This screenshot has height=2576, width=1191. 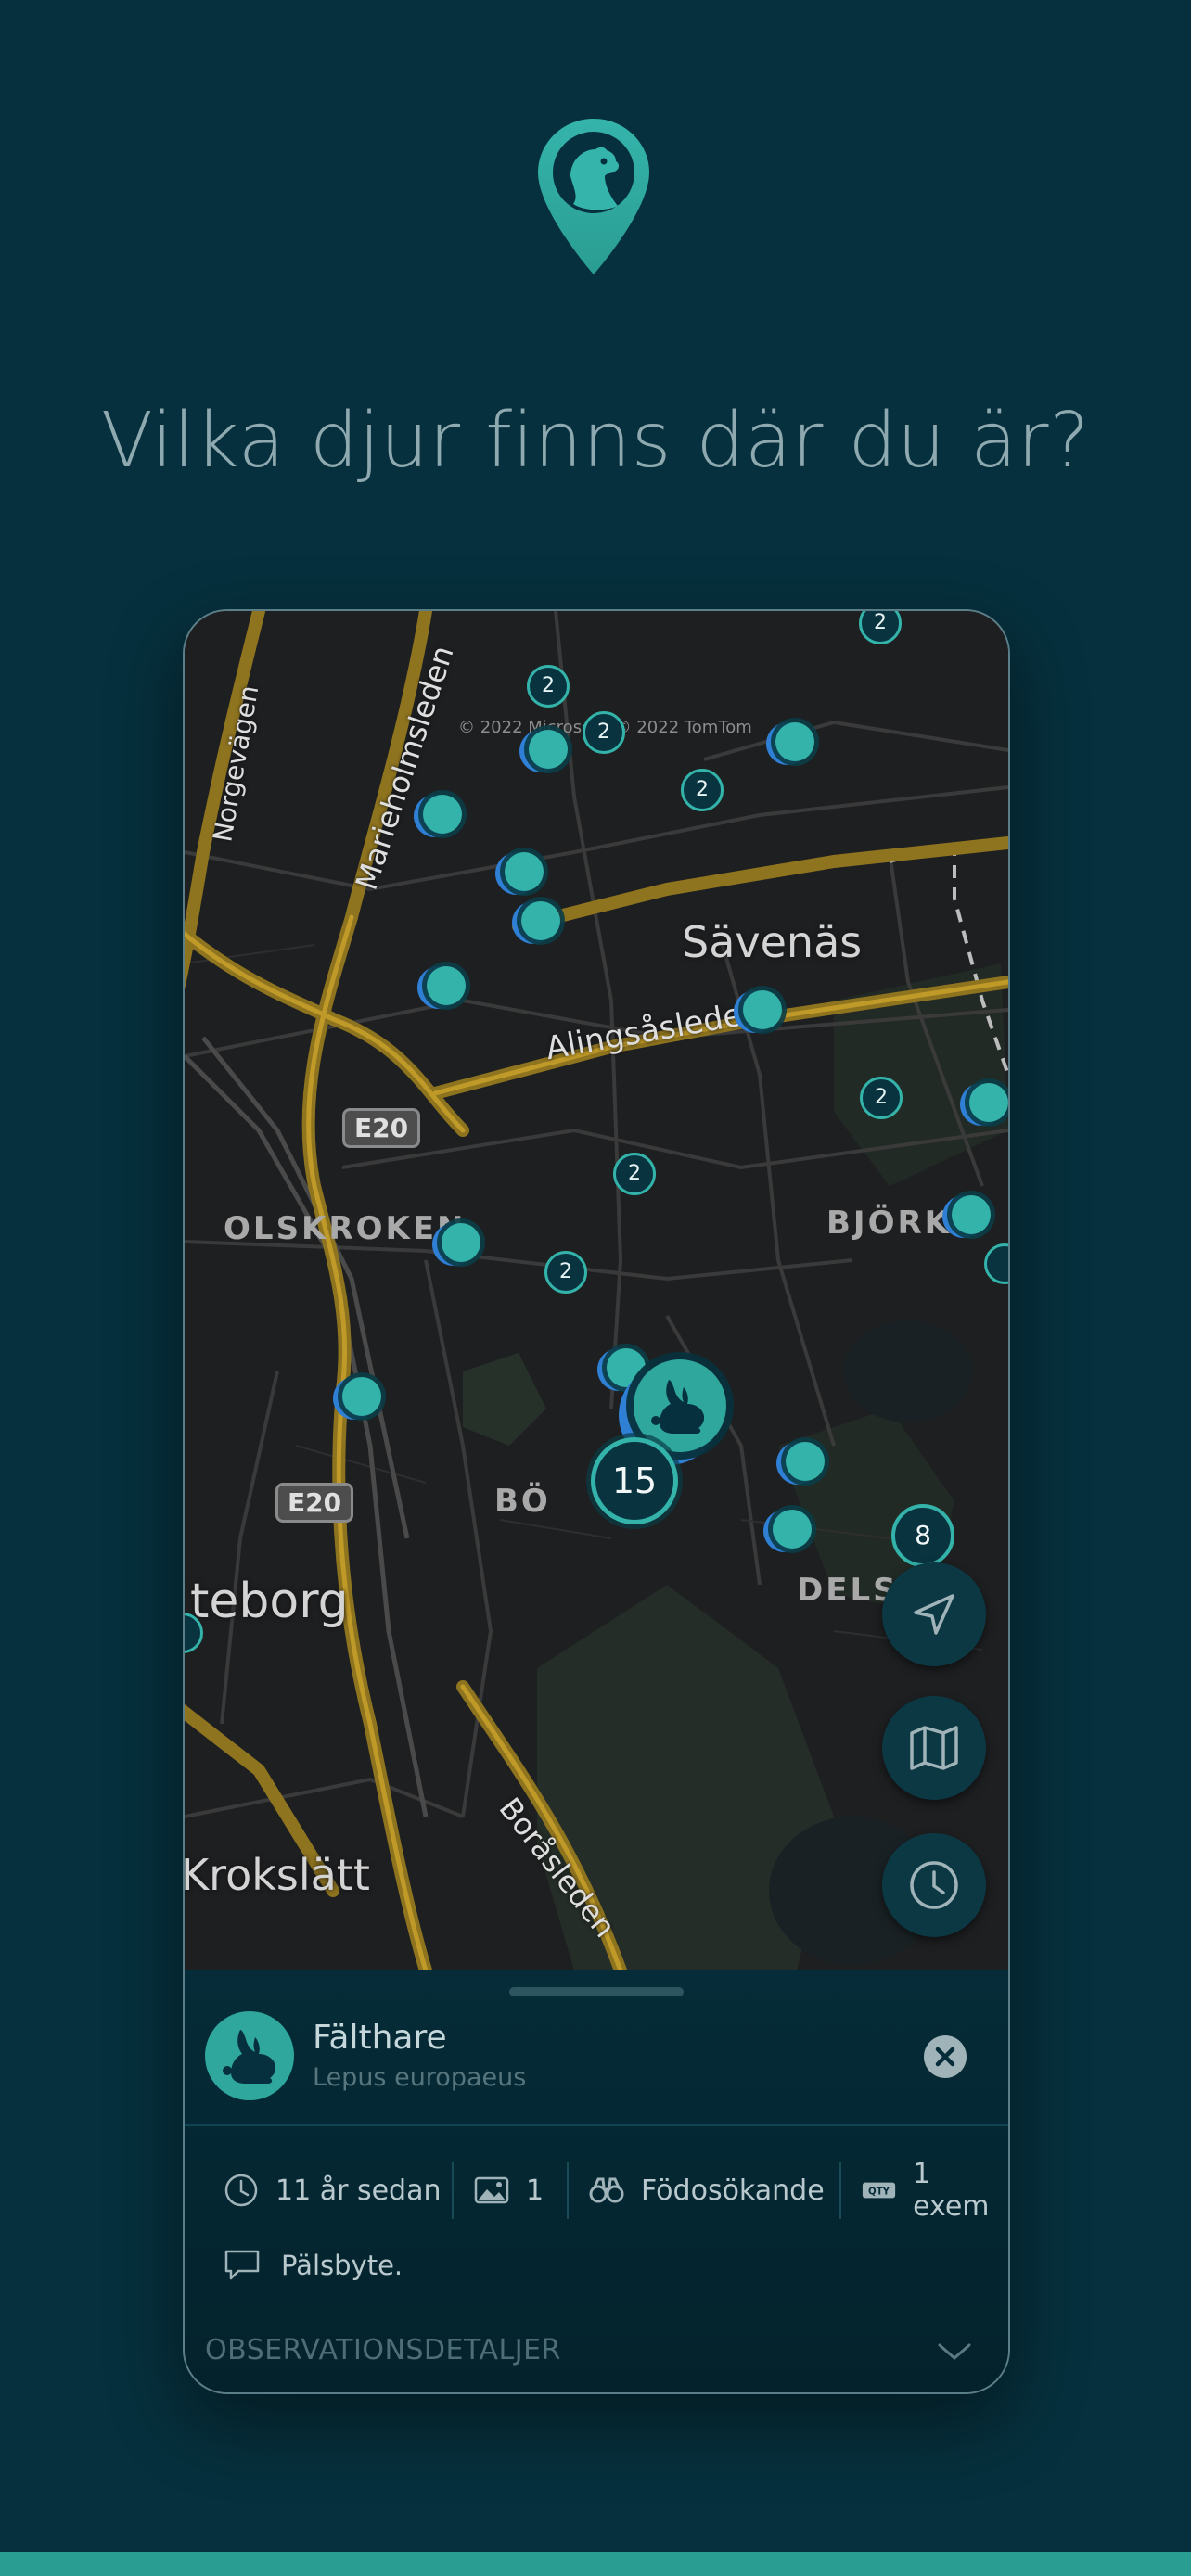 What do you see at coordinates (277, 1875) in the screenshot?
I see `map-label-krokslatt: Krokslätt` at bounding box center [277, 1875].